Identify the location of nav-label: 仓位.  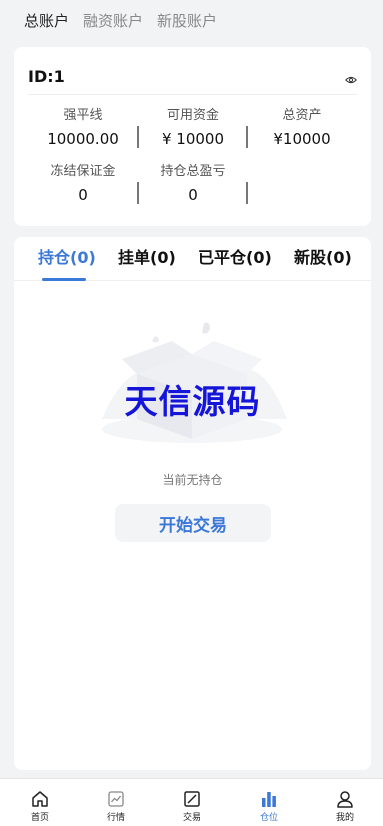
(268, 818).